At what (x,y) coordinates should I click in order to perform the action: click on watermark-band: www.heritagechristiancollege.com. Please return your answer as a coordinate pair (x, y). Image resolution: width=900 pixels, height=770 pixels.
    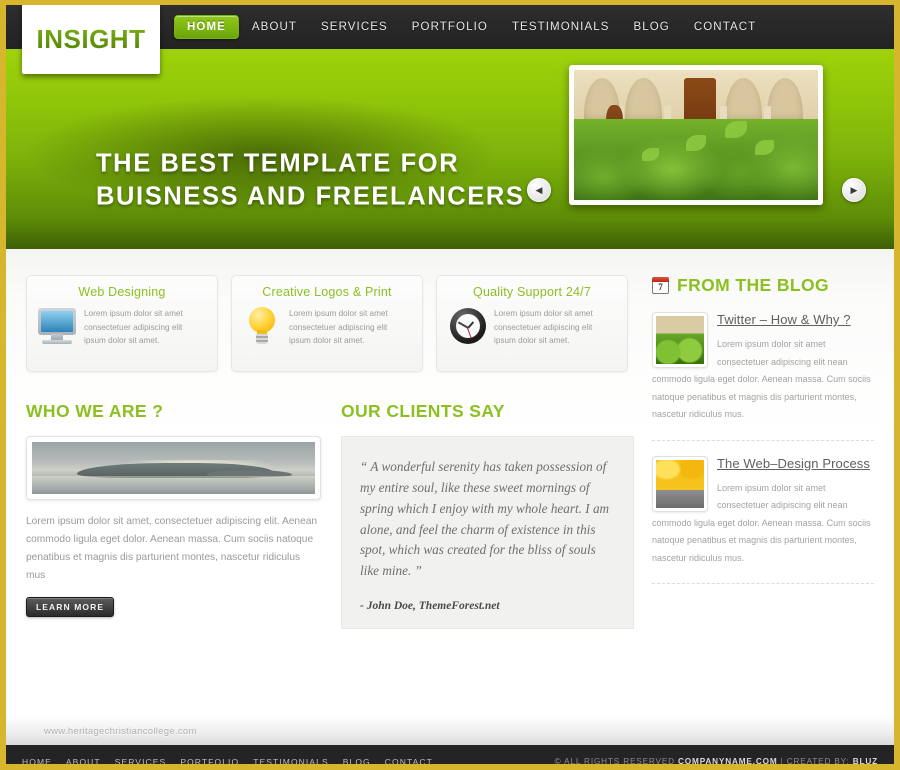
    Looking at the image, I should click on (450, 730).